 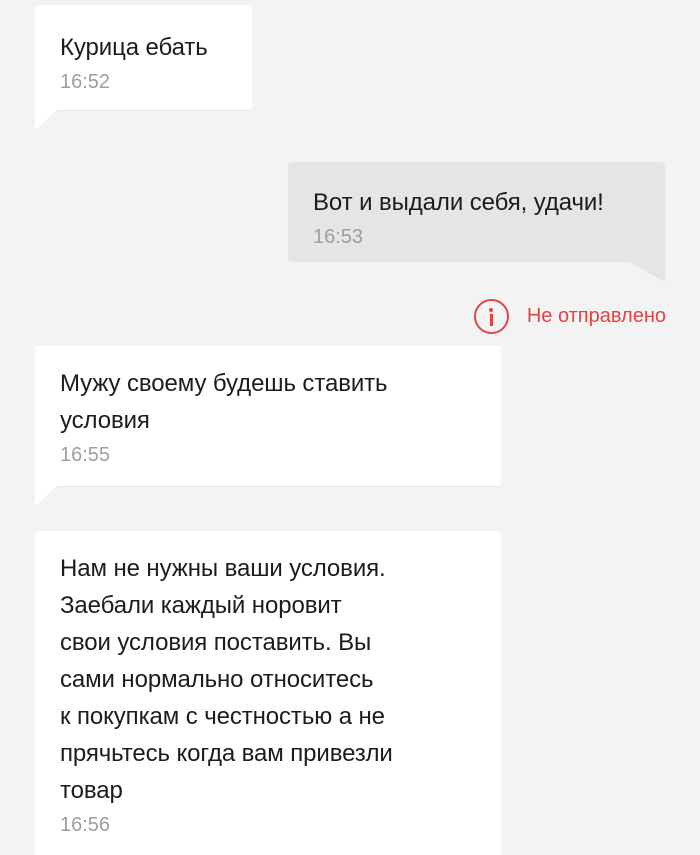 I want to click on message-bubble-incoming: Курица ебать 16:52, so click(x=143, y=67).